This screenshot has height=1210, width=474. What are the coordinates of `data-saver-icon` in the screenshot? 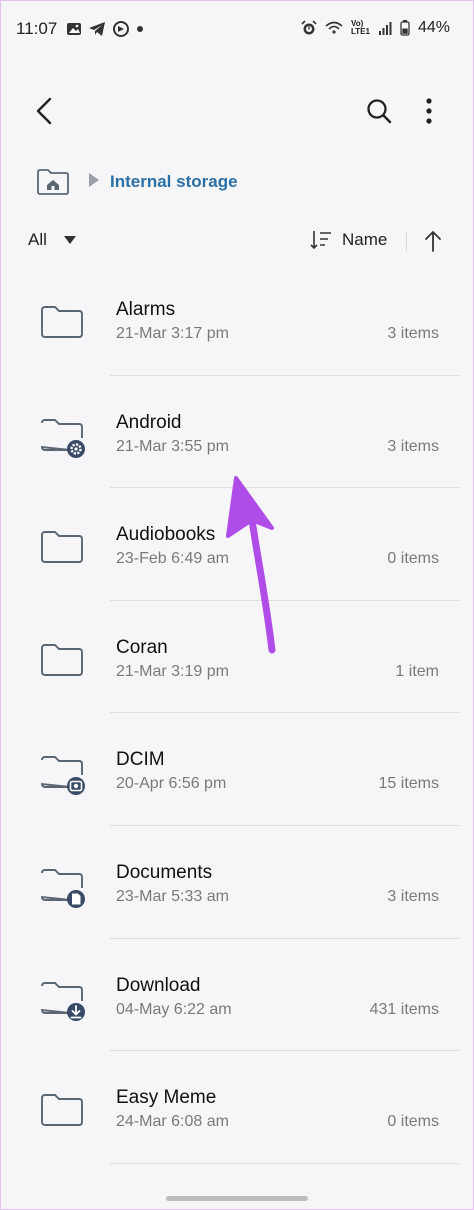 It's located at (121, 29).